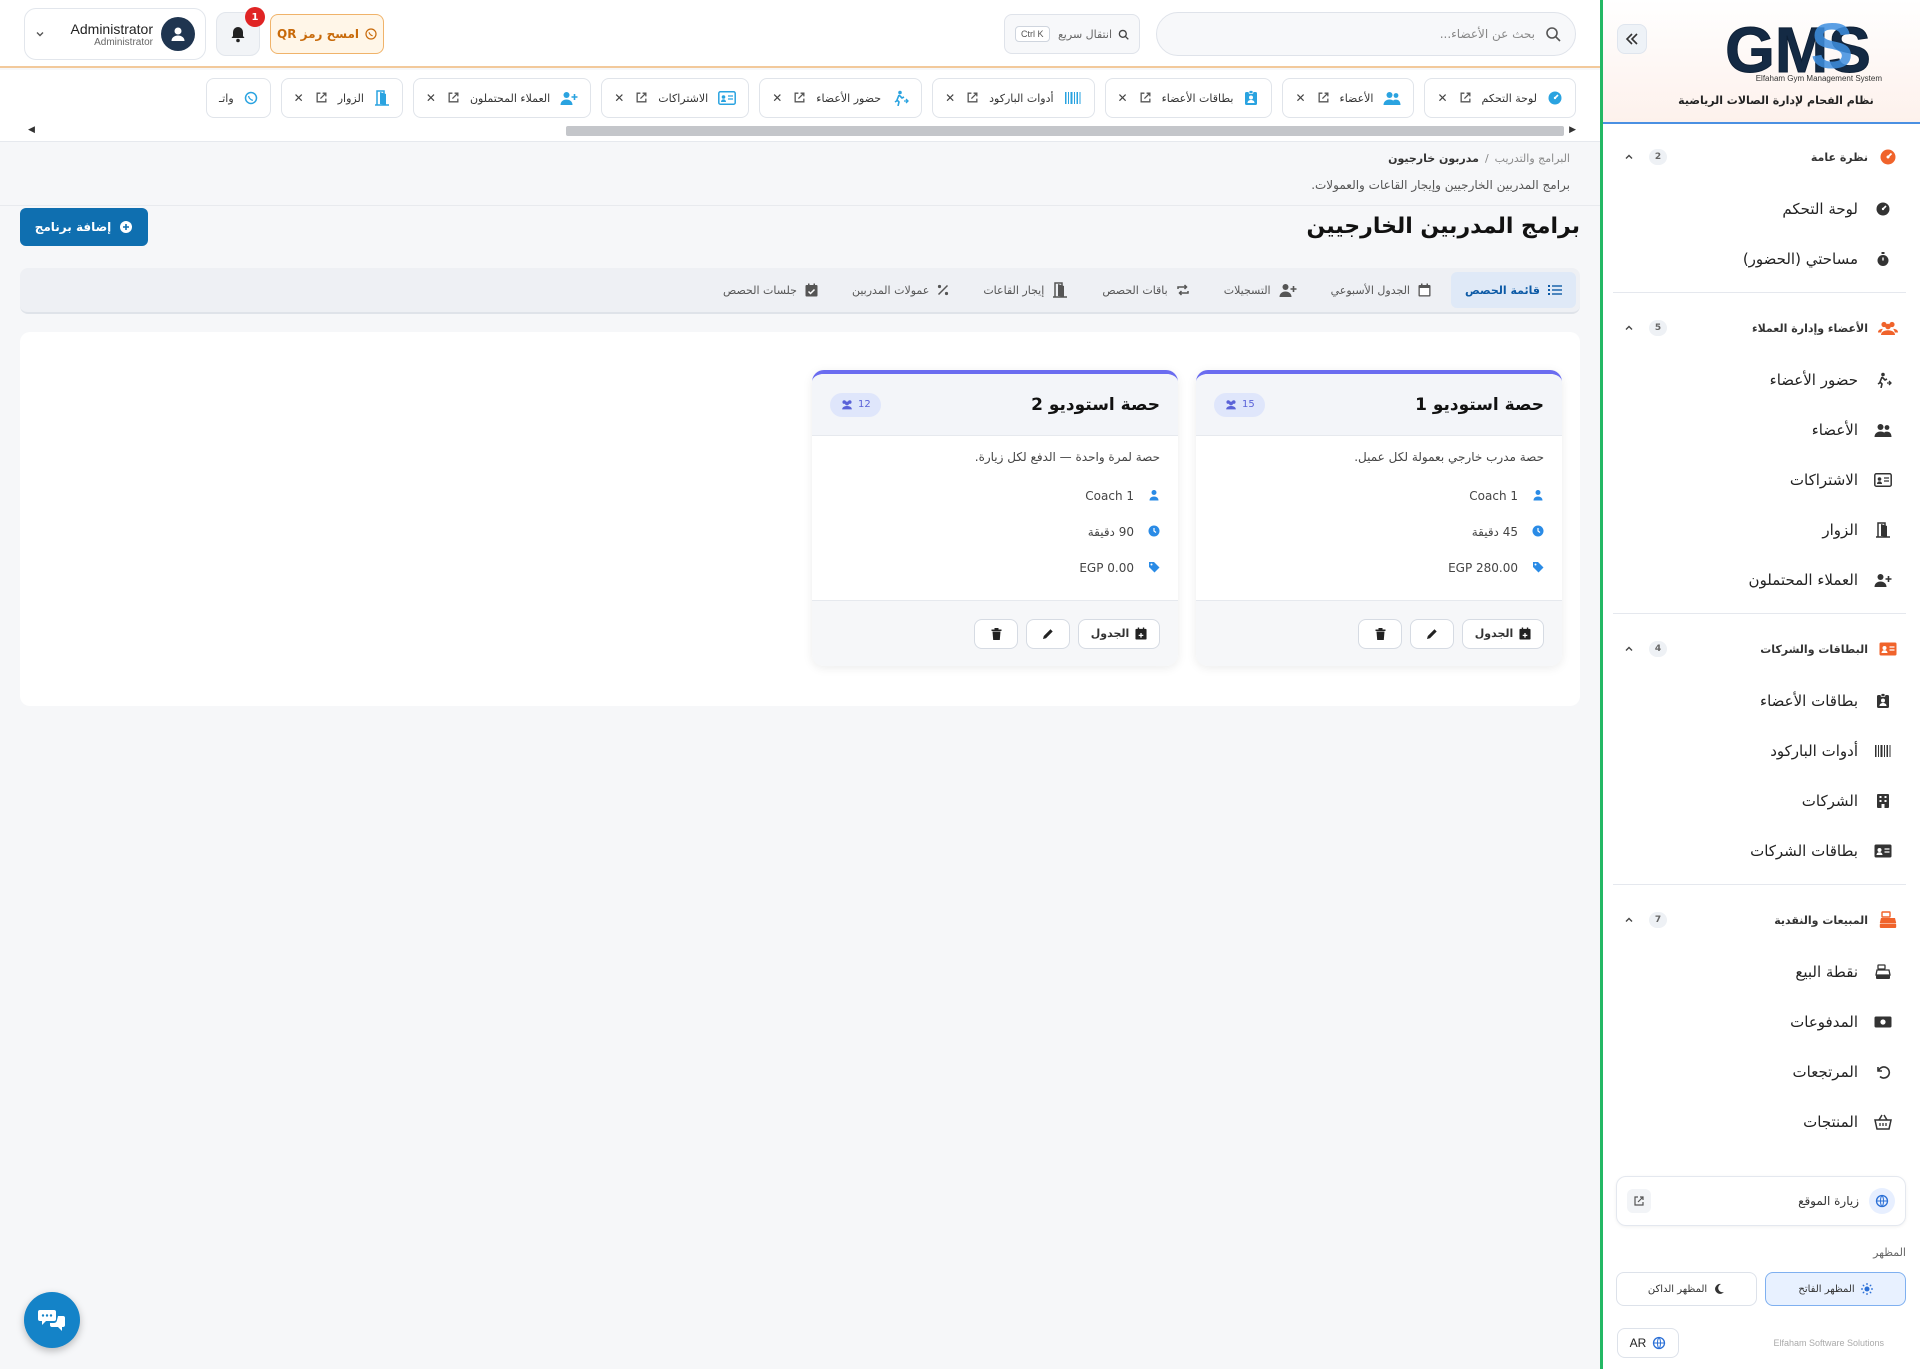 This screenshot has height=1369, width=1920. What do you see at coordinates (1761, 649) in the screenshot?
I see `sidebar-section-header: البطاقات والشركات 4` at bounding box center [1761, 649].